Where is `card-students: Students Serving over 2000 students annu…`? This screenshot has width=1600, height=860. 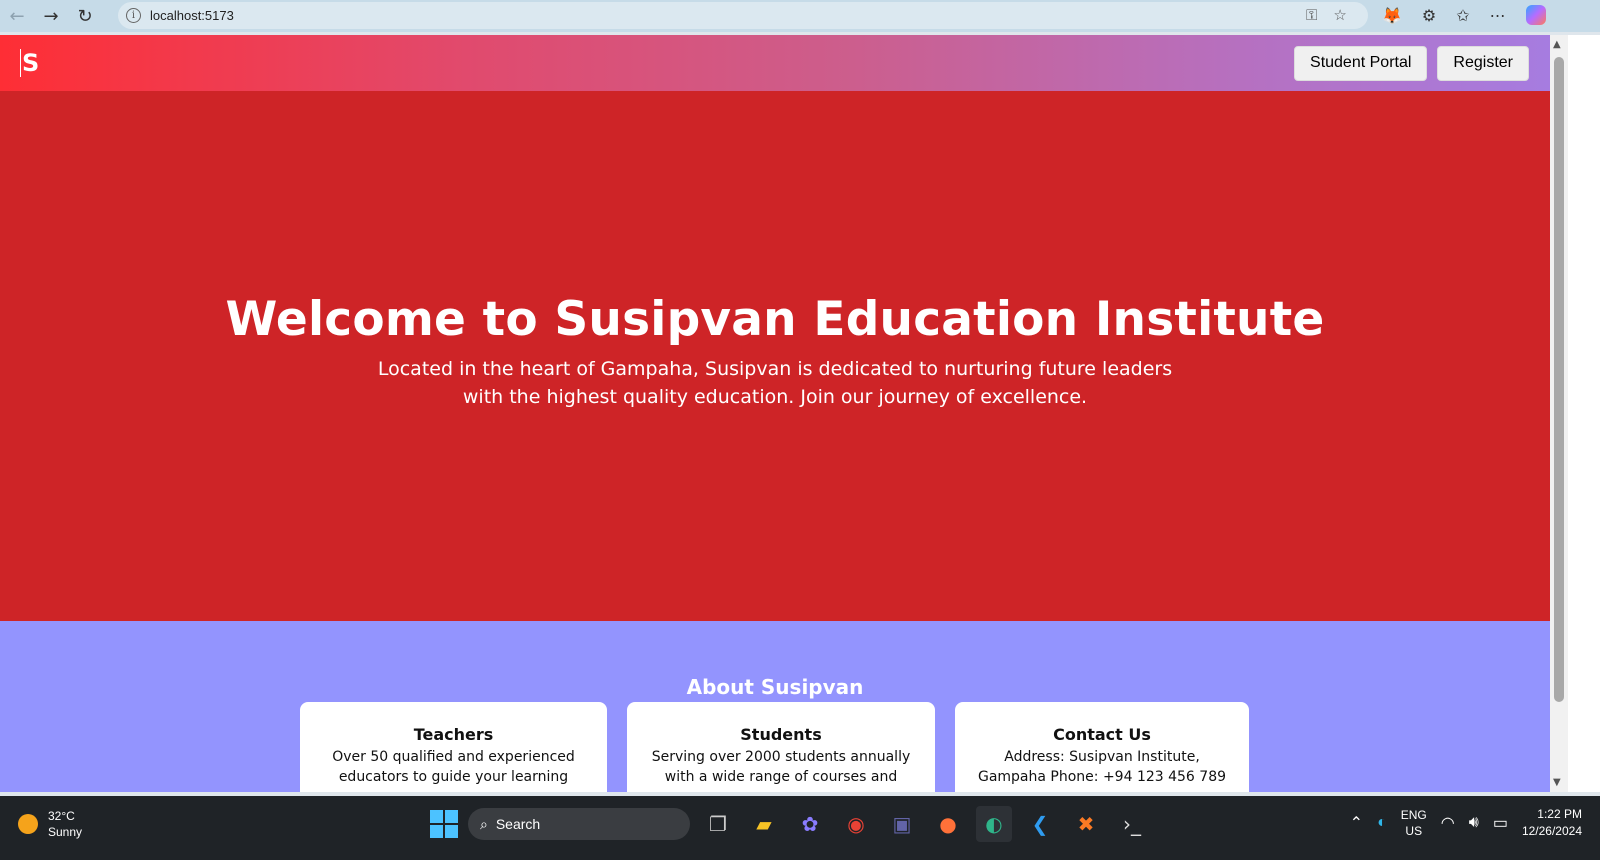 card-students: Students Serving over 2000 students annu… is located at coordinates (781, 747).